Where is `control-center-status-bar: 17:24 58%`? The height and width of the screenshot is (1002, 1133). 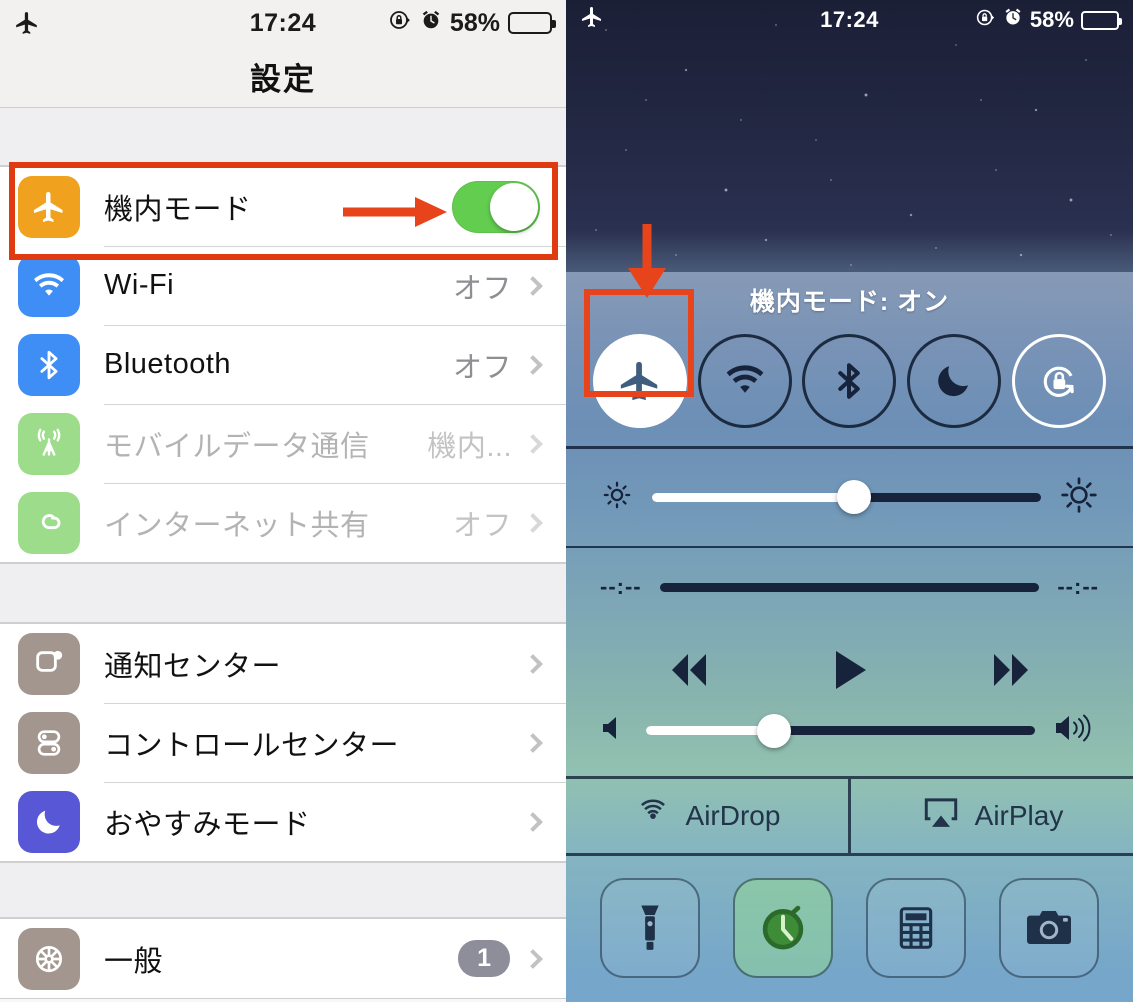 control-center-status-bar: 17:24 58% is located at coordinates (849, 20).